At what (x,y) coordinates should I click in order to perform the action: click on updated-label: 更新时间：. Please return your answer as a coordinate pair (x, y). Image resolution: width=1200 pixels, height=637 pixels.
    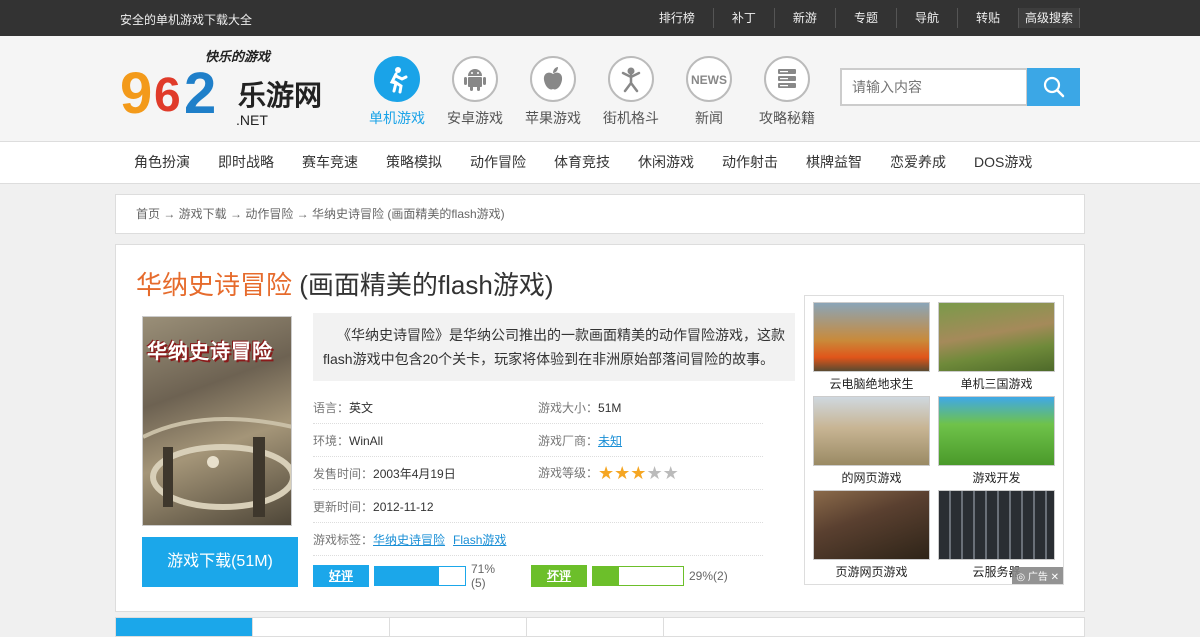
    Looking at the image, I should click on (343, 506).